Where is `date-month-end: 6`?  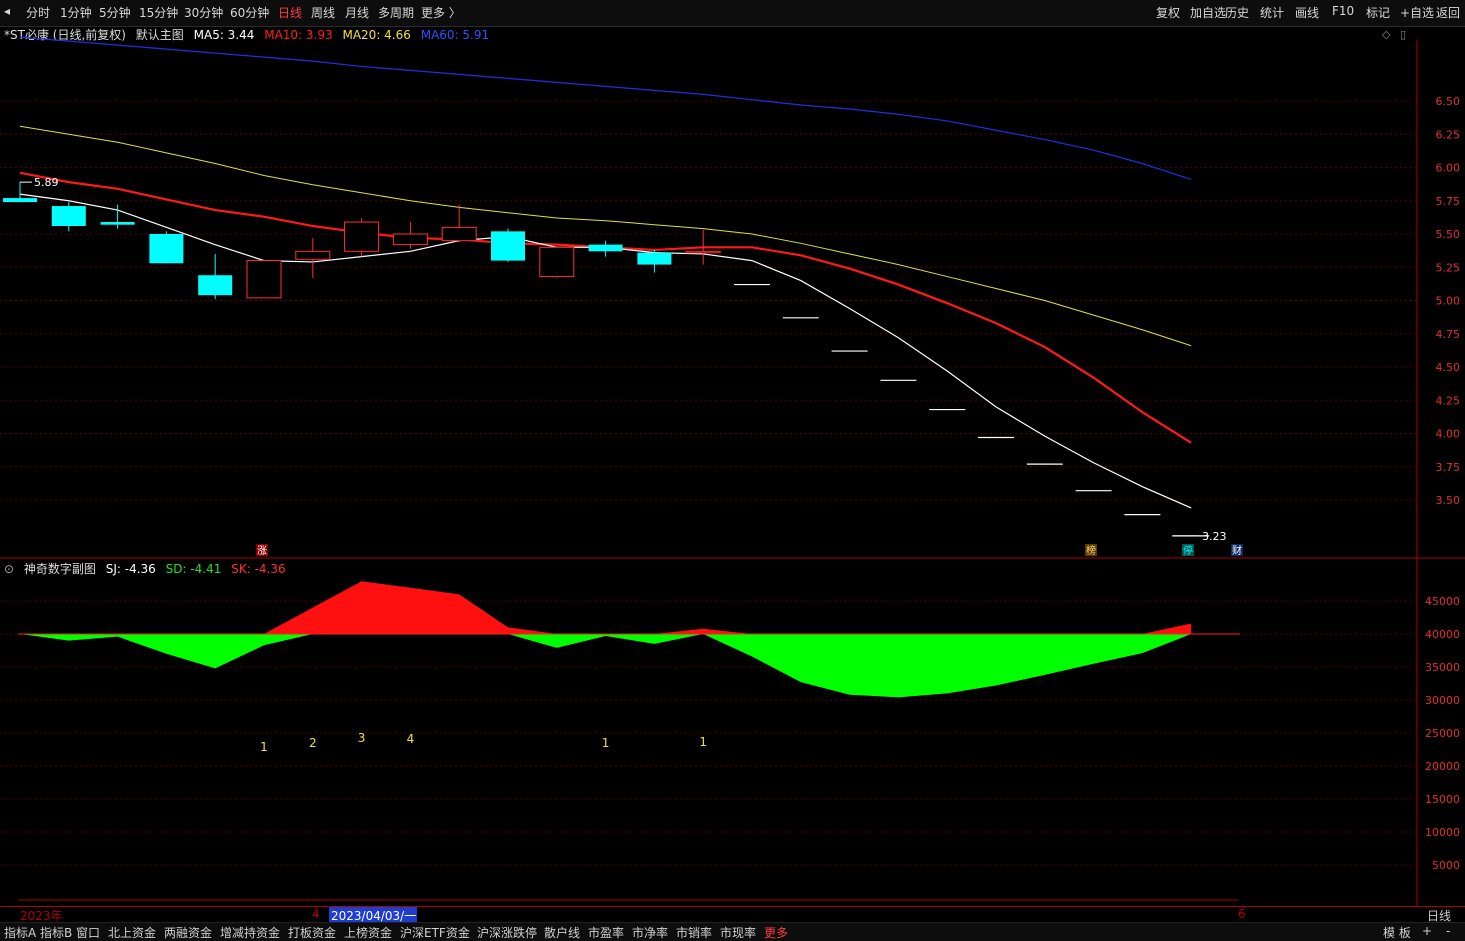
date-month-end: 6 is located at coordinates (1242, 914).